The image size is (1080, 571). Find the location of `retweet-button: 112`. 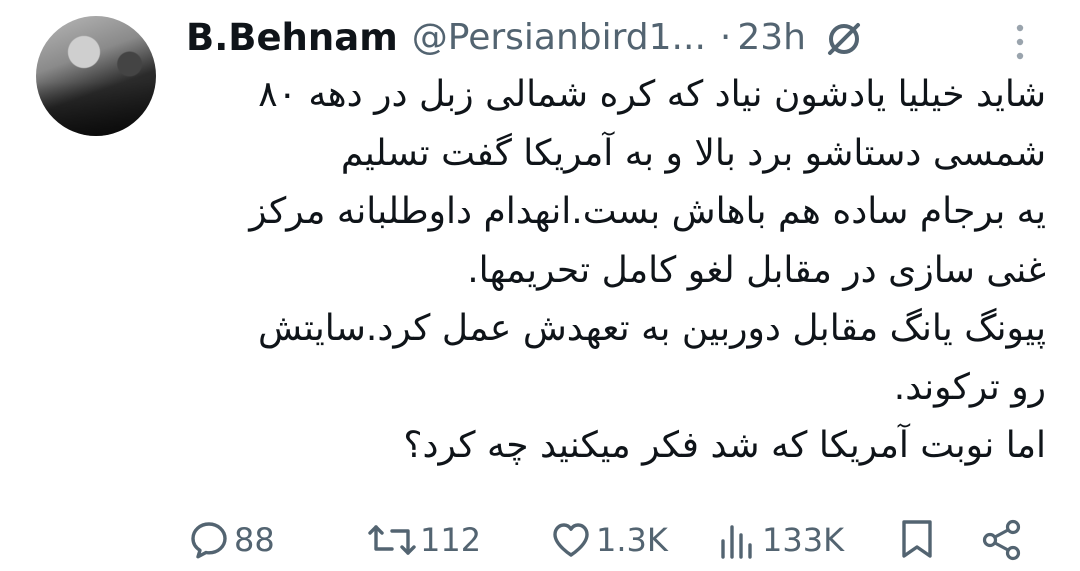

retweet-button: 112 is located at coordinates (424, 540).